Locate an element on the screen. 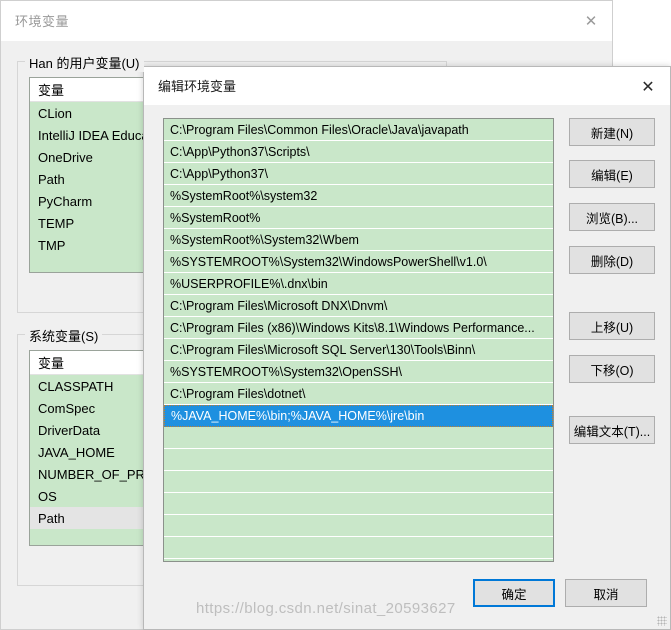 The width and height of the screenshot is (671, 630). system-variable-name: JAVA_HOME is located at coordinates (76, 452).